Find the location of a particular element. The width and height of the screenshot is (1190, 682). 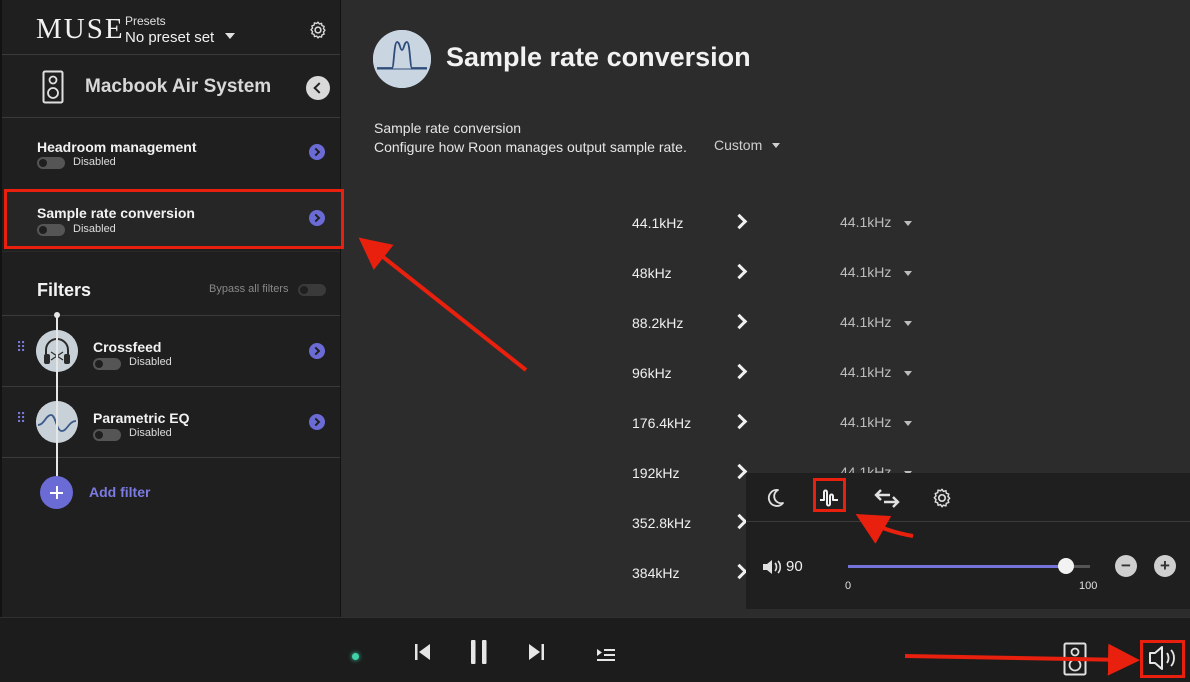

add-filter-label: Add filter is located at coordinates (119, 492).